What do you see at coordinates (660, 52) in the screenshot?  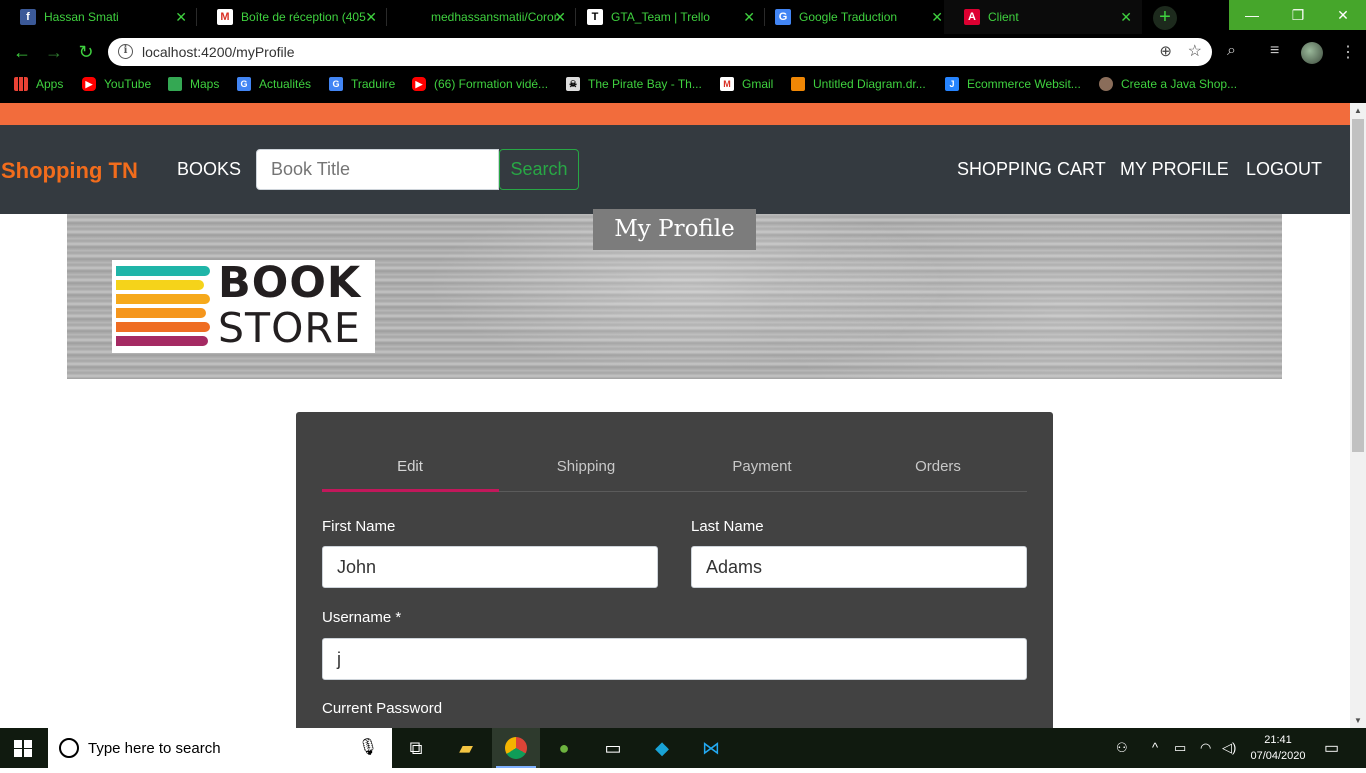 I see `address-bar: i localhost:4200/myProfile ⊕ ☆` at bounding box center [660, 52].